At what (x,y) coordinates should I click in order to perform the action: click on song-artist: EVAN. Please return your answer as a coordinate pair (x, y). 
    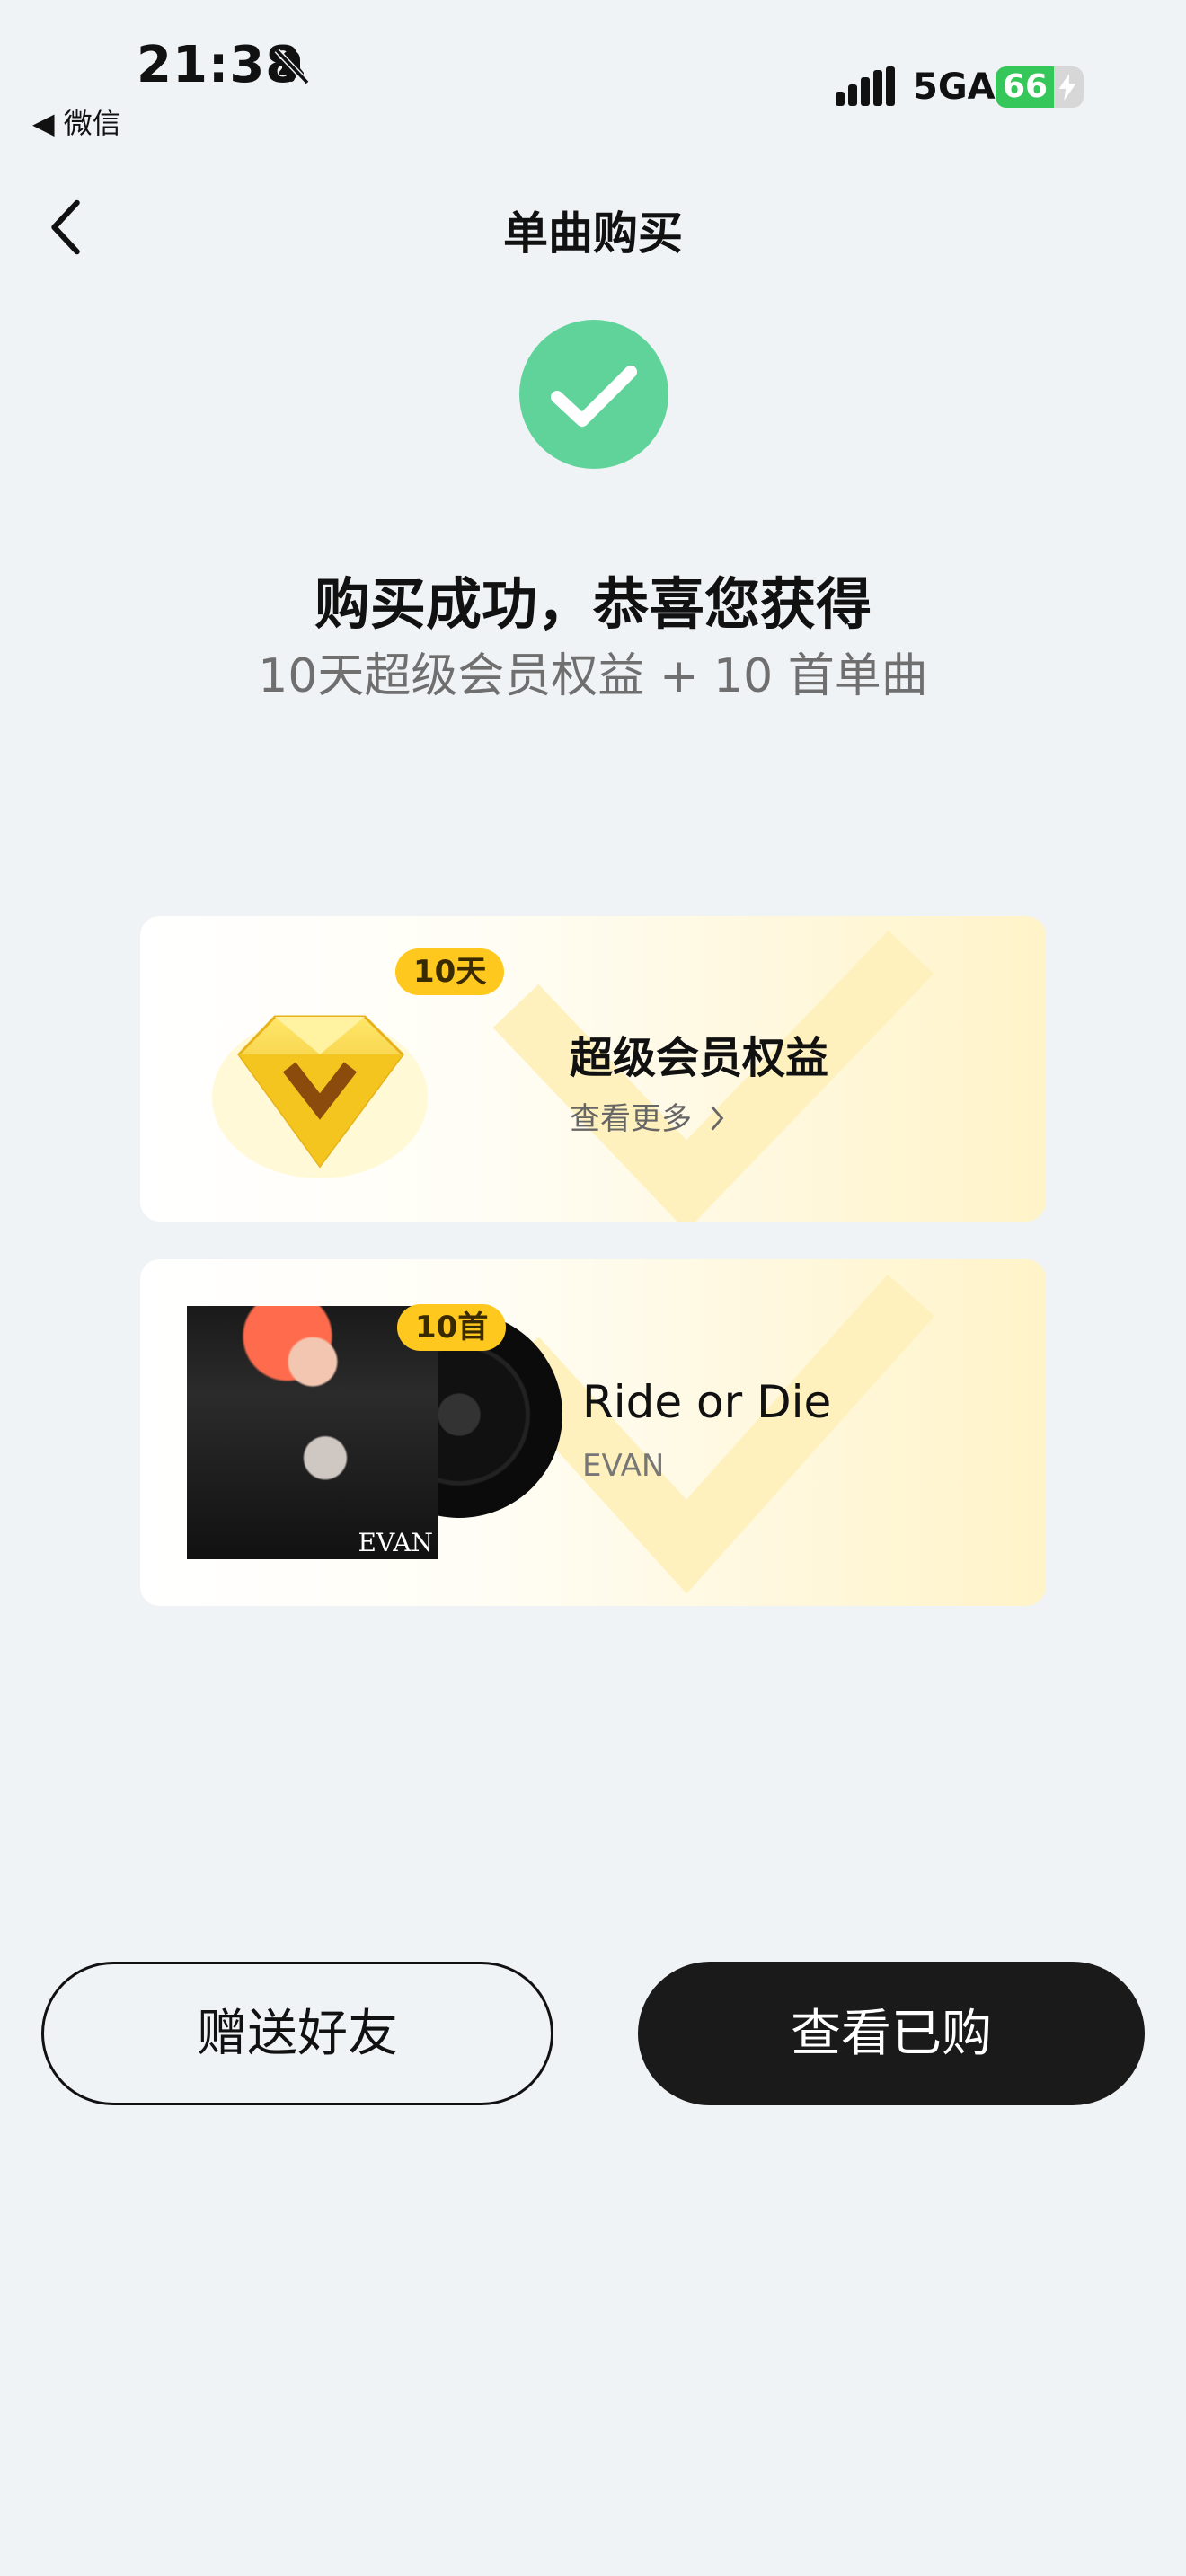
    Looking at the image, I should click on (623, 1466).